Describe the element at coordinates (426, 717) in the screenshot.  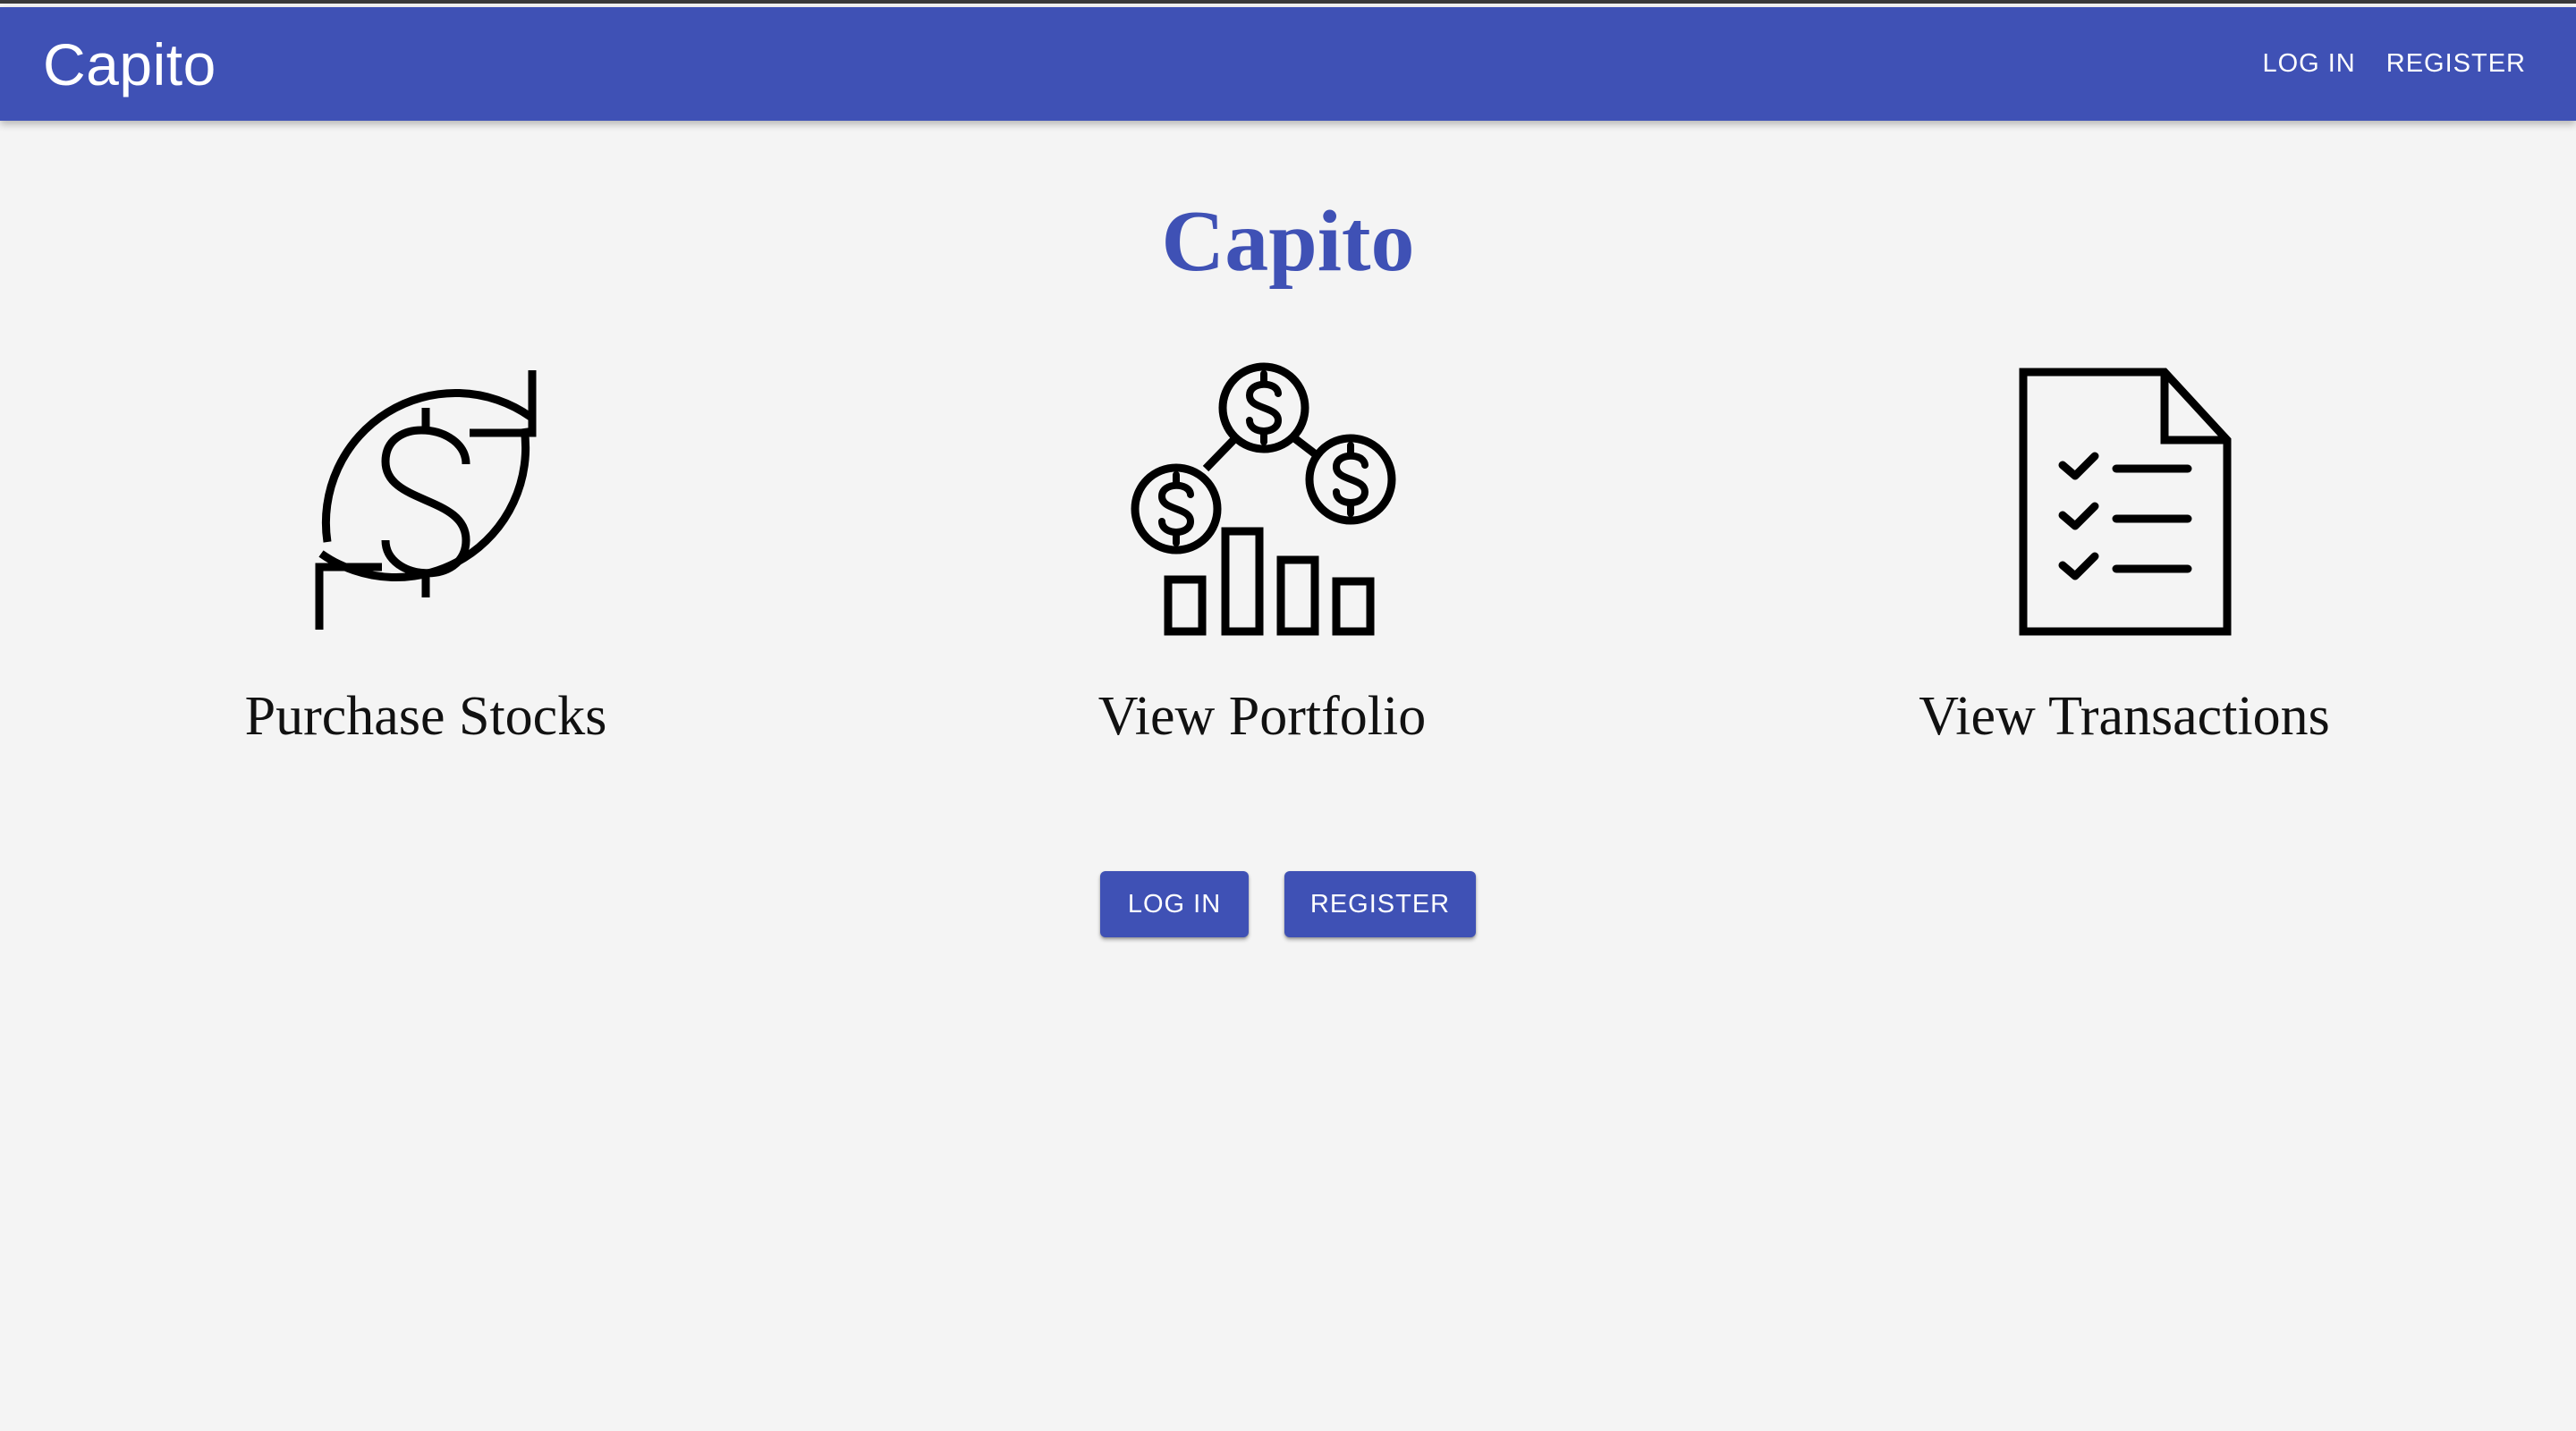
I see `feature-label: Purchase Stocks` at that location.